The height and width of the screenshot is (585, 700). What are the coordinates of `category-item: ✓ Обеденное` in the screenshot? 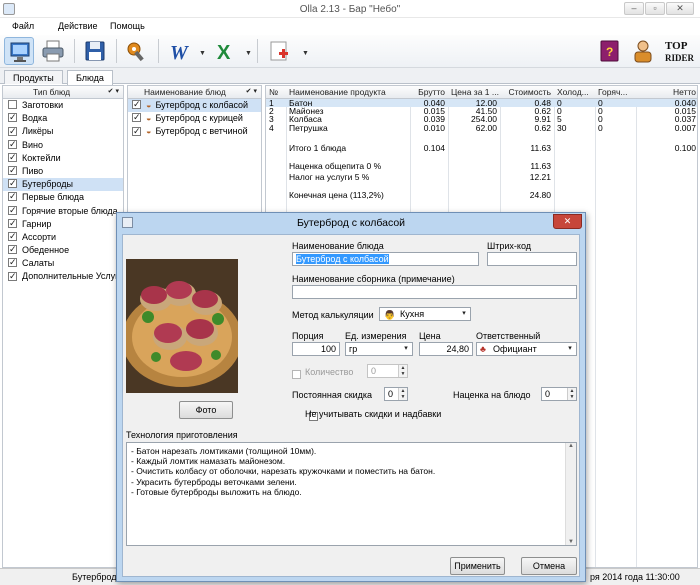 It's located at (63, 250).